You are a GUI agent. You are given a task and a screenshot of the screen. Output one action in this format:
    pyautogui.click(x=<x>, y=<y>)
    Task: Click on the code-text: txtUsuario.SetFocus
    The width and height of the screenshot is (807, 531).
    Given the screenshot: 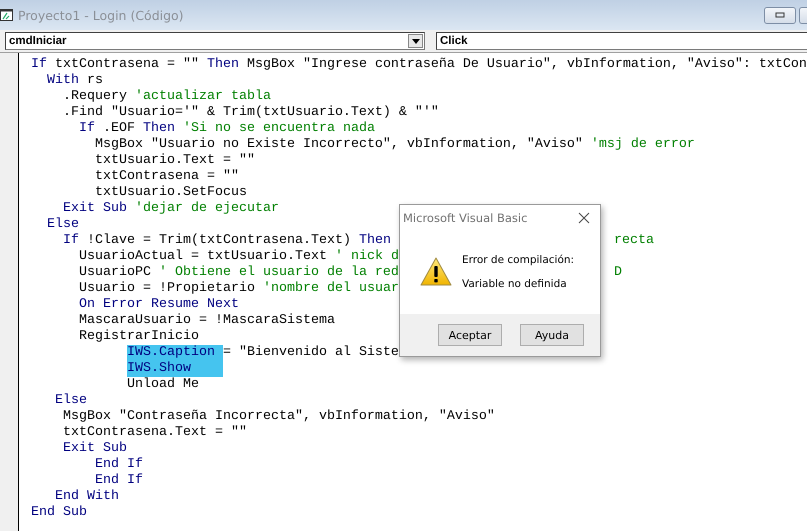 What is the action you would take?
    pyautogui.click(x=171, y=192)
    